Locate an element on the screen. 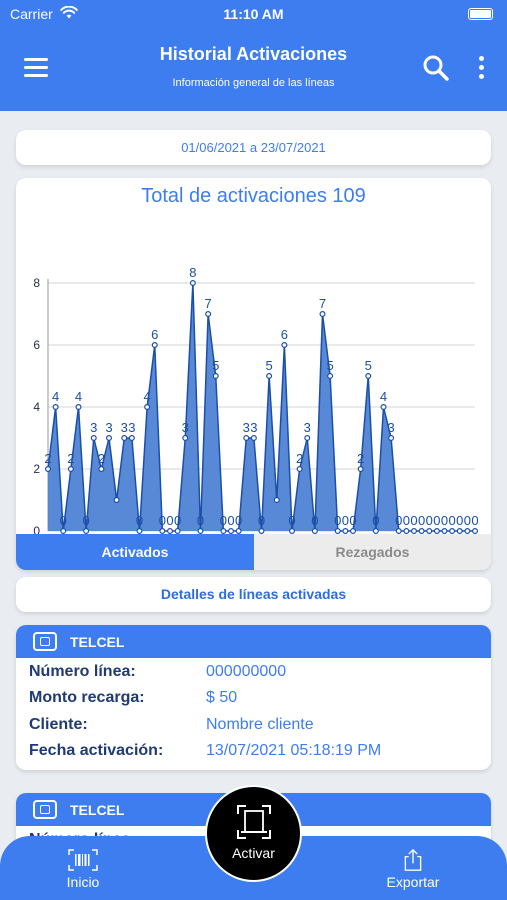 The width and height of the screenshot is (507, 900). y-tick-label: 8 is located at coordinates (36, 283).